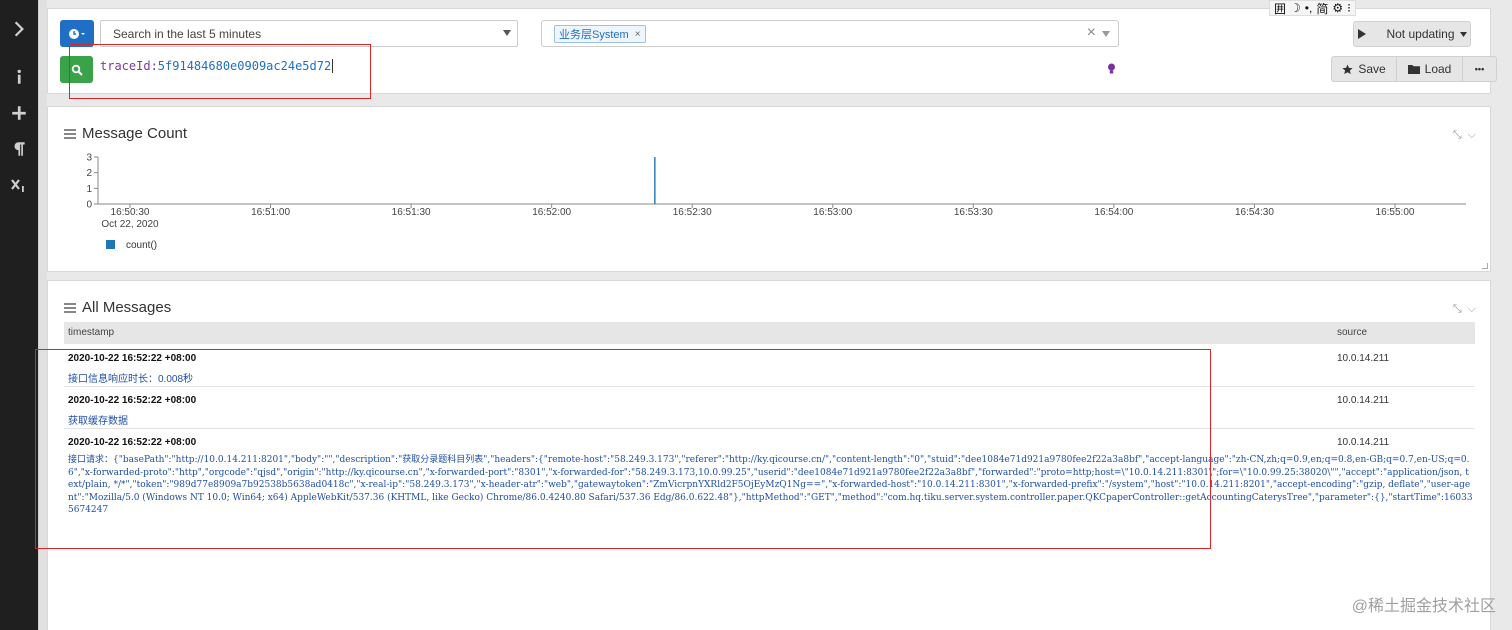  I want to click on load-search-button: Load, so click(1430, 69).